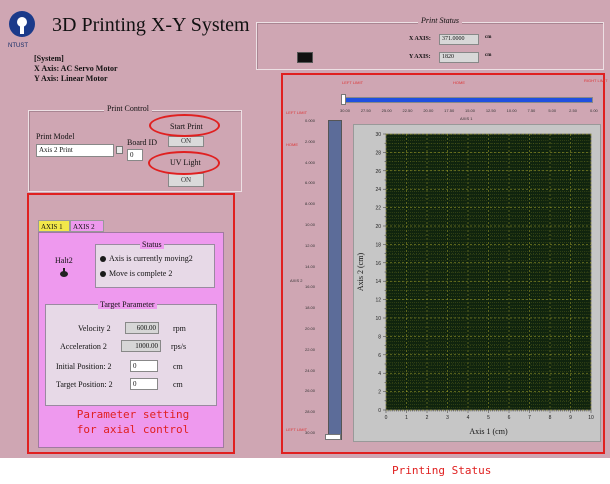 The height and width of the screenshot is (484, 610). I want to click on print-model-field: Axis 2 Print, so click(75, 150).